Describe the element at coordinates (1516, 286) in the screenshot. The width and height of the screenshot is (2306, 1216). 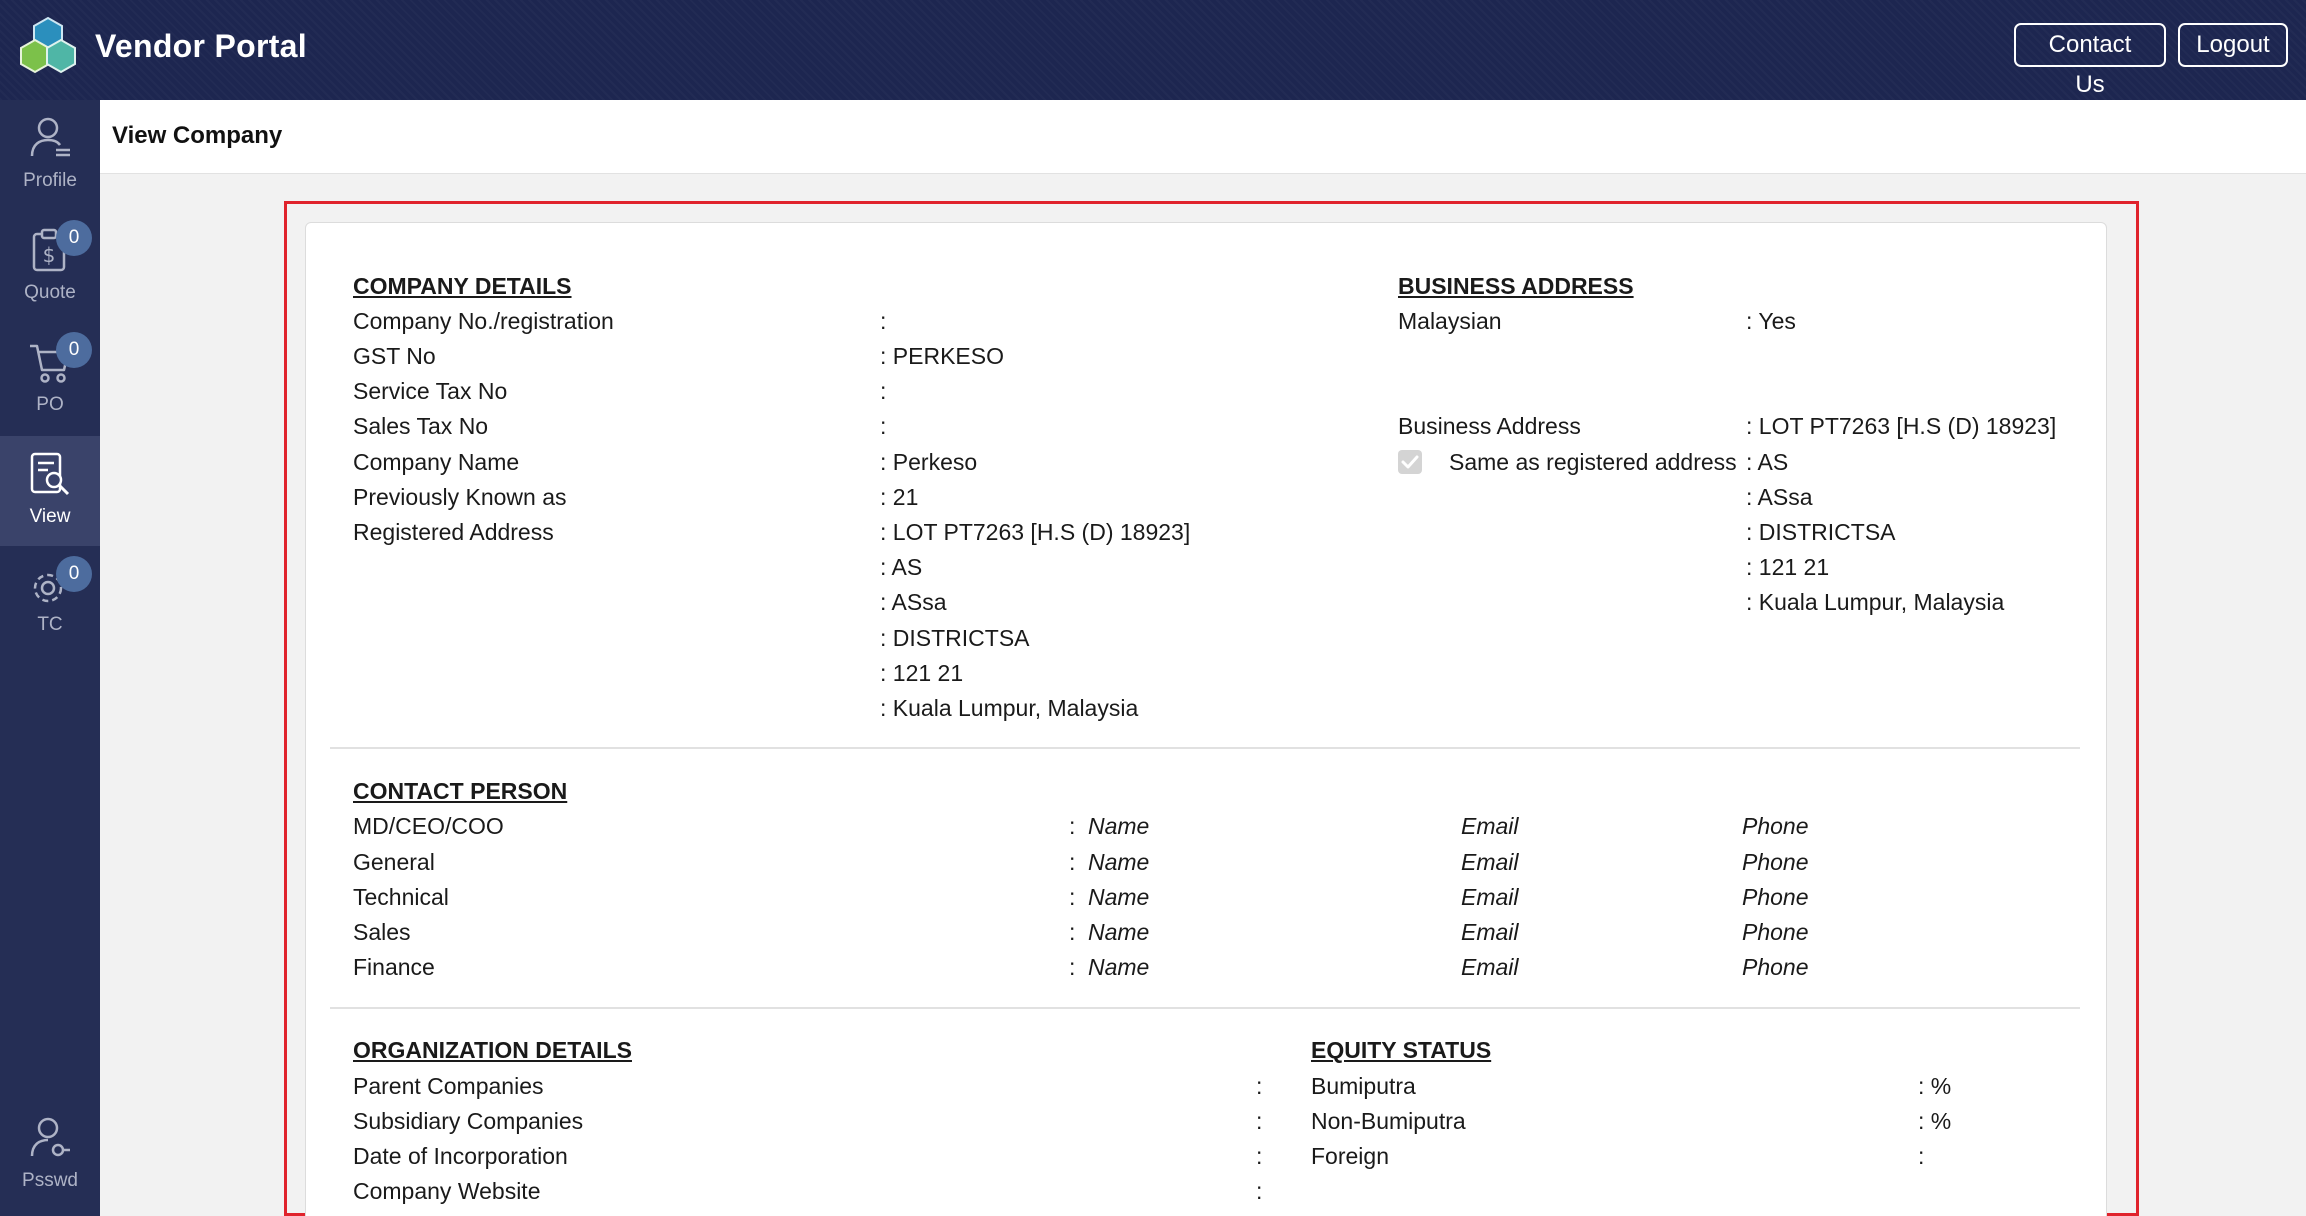
I see `business-address-heading: BUSINESS ADDRESS` at that location.